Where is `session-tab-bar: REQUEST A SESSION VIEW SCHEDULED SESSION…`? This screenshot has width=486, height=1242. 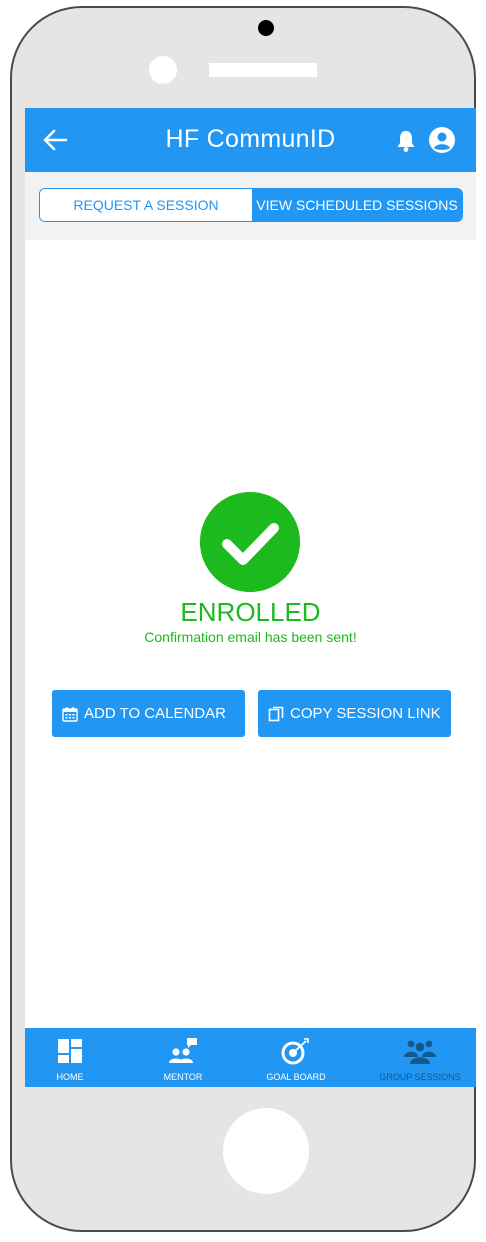 session-tab-bar: REQUEST A SESSION VIEW SCHEDULED SESSION… is located at coordinates (250, 206).